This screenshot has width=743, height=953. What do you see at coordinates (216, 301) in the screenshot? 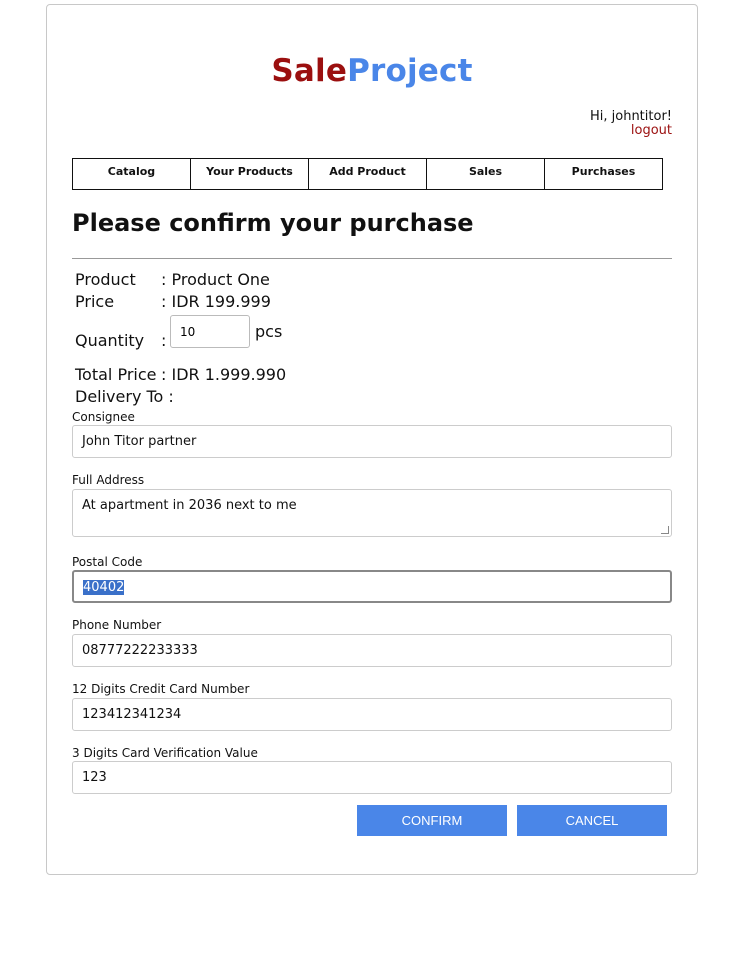
I see `price-value: : IDR 199.999` at bounding box center [216, 301].